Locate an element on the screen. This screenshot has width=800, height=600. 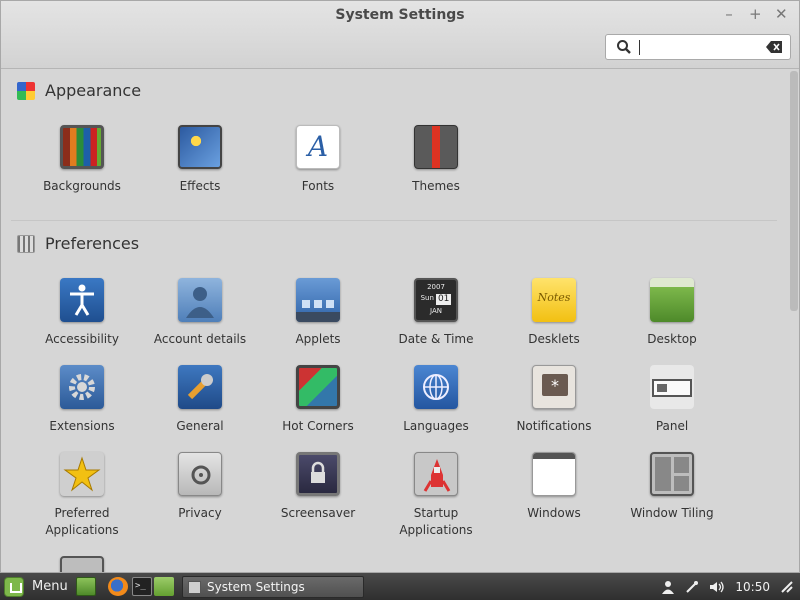
appearance-color-icon is located at coordinates (26, 90).